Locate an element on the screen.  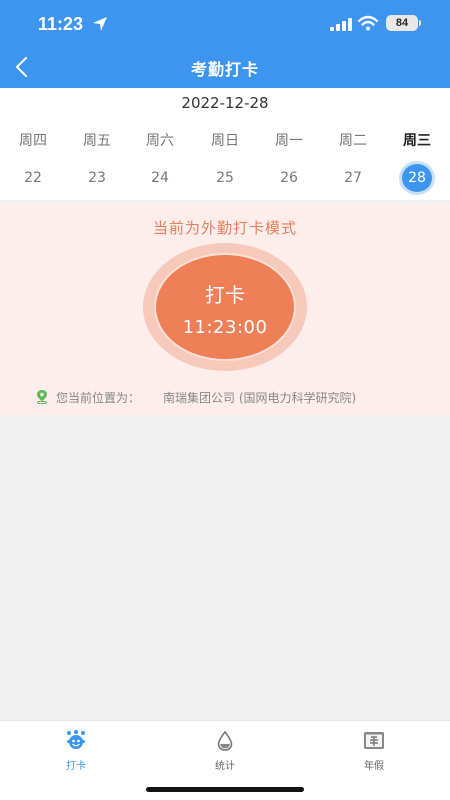
tab-checkin: 打卡 is located at coordinates (76, 754).